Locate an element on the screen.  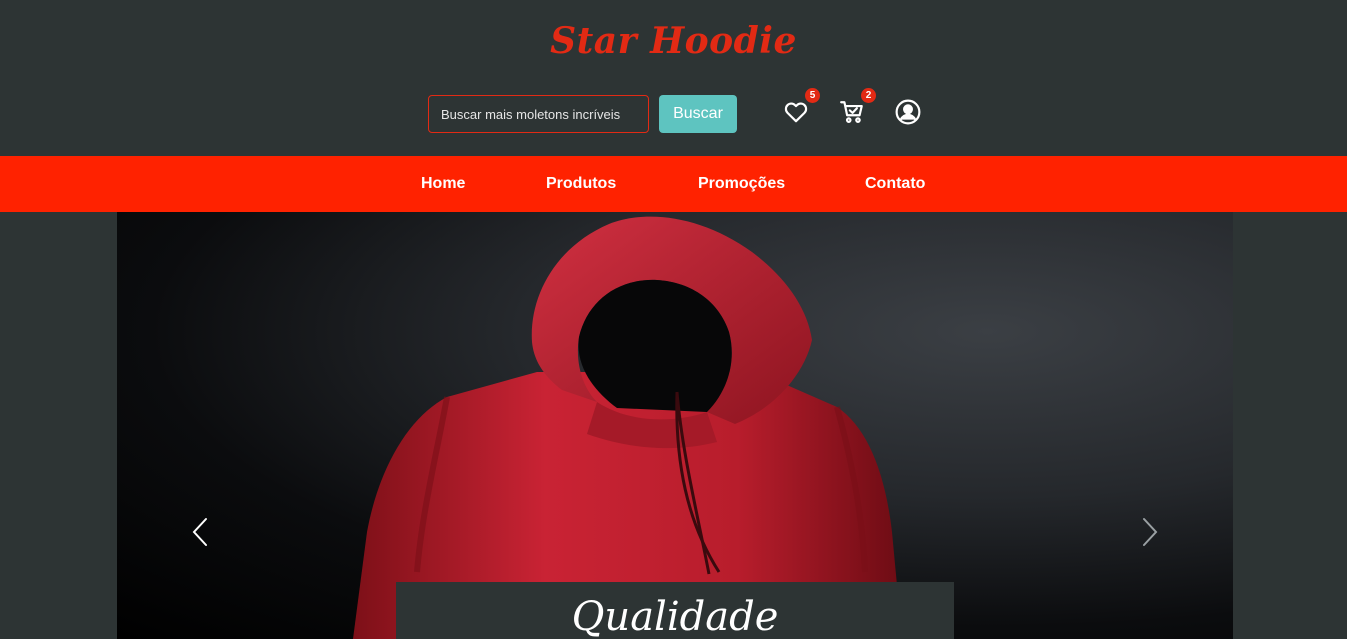
search-button: Buscar is located at coordinates (698, 114).